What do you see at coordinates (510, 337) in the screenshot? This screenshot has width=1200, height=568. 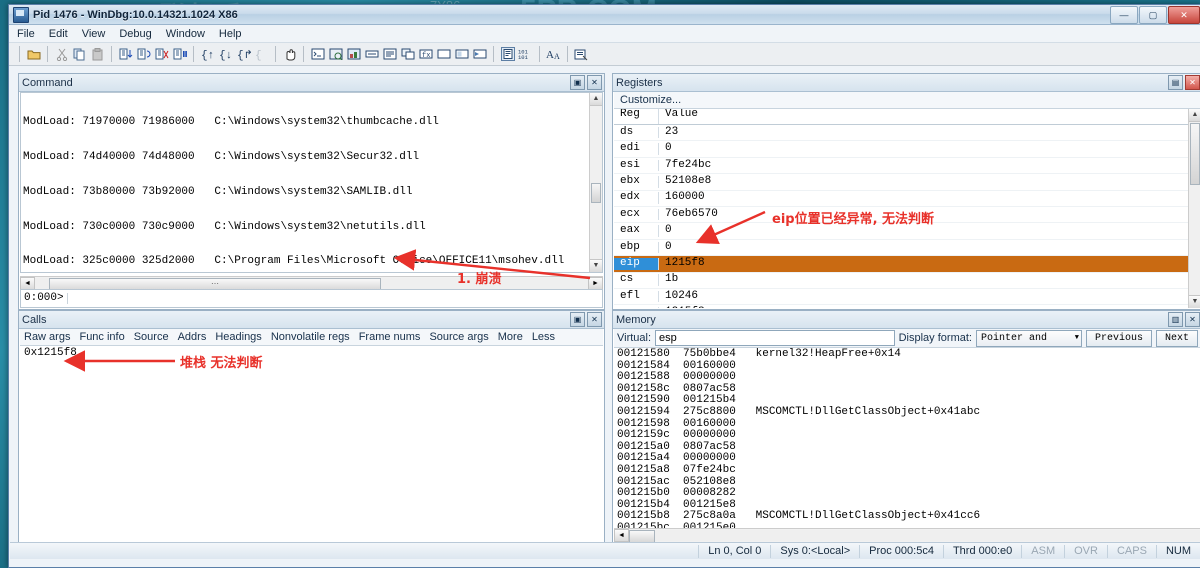 I see `calls-option-more: More` at bounding box center [510, 337].